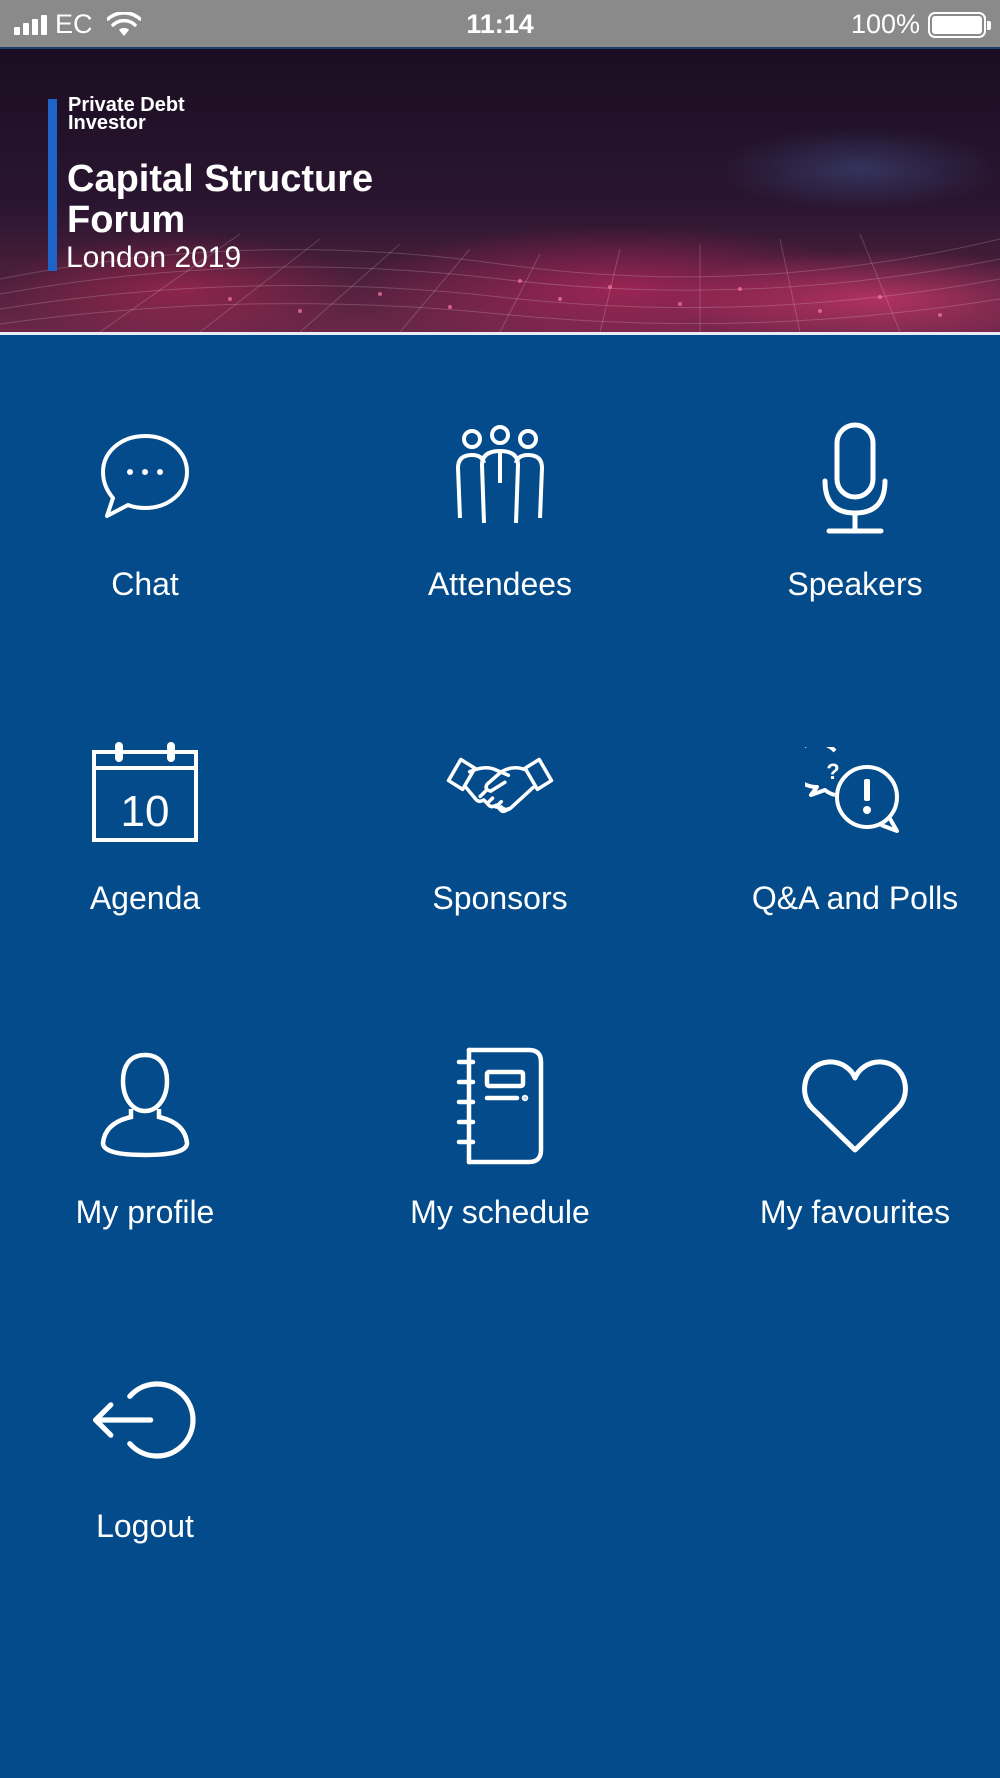 The image size is (1000, 1778). What do you see at coordinates (154, 257) in the screenshot?
I see `event-subtitle: London 2019` at bounding box center [154, 257].